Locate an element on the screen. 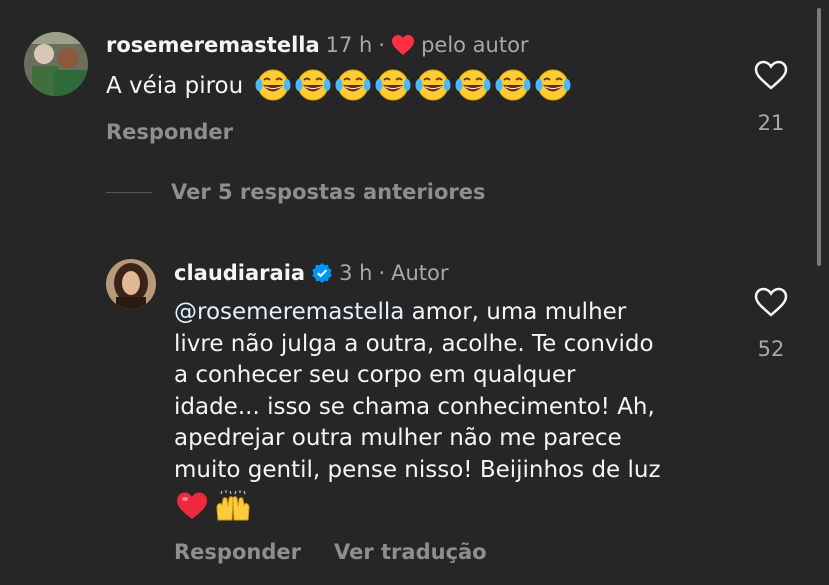 This screenshot has width=829, height=585. comment-like-count: 21 is located at coordinates (771, 123).